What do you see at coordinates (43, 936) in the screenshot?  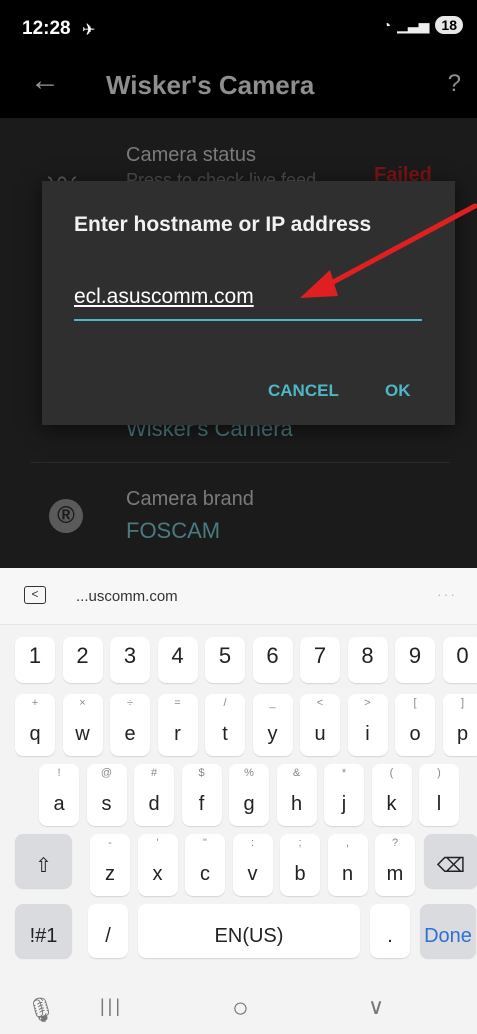 I see `key-label: !#1` at bounding box center [43, 936].